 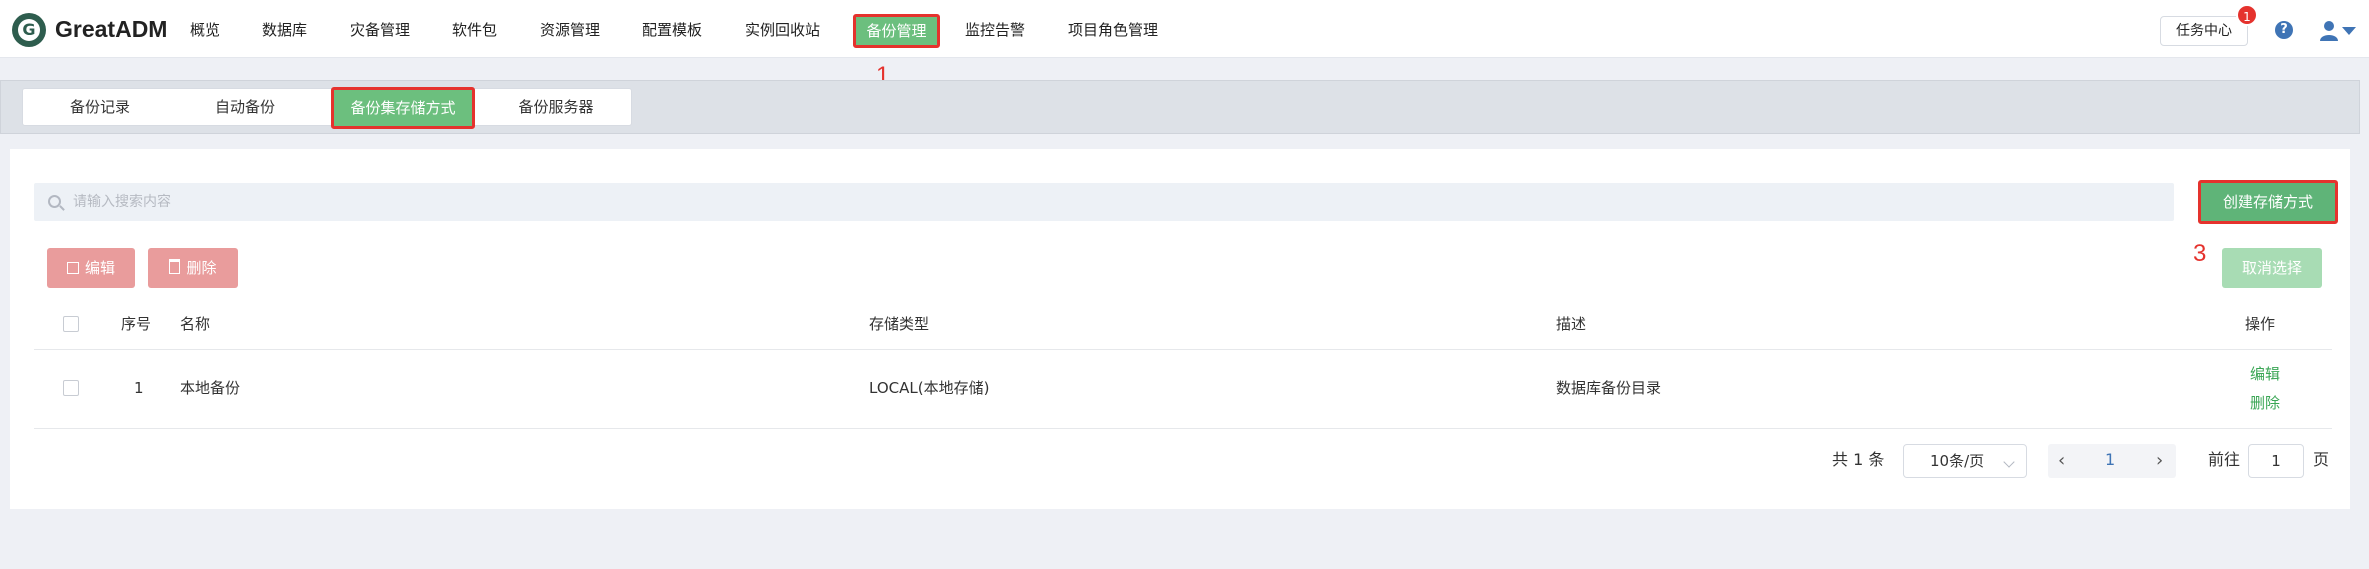 I want to click on header-divider, so click(x=1183, y=349).